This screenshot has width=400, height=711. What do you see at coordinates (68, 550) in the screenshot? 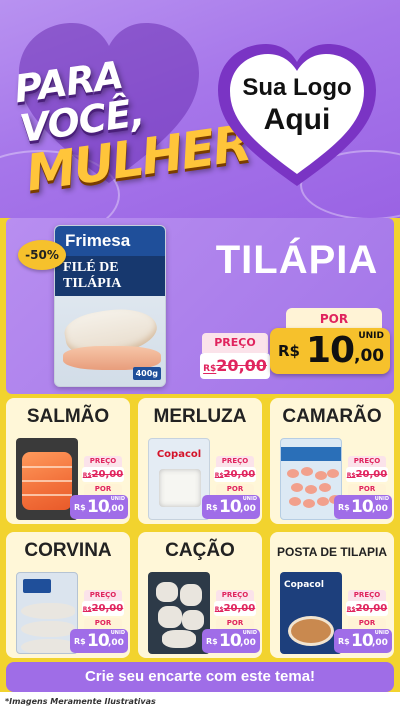
I see `product-name: CORVINA` at bounding box center [68, 550].